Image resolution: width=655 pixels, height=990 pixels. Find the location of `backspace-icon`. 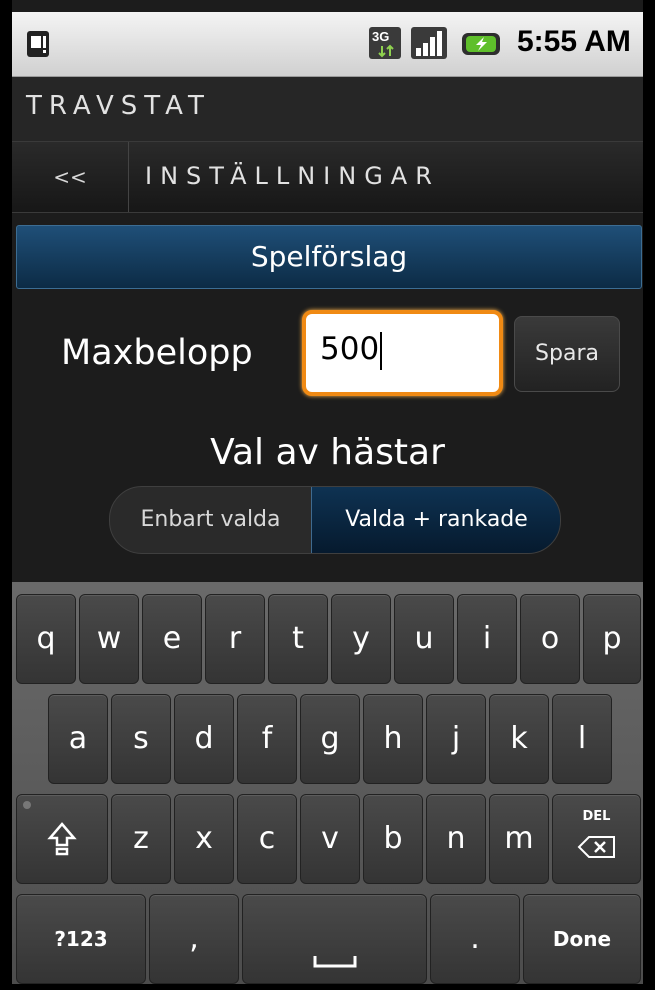

backspace-icon is located at coordinates (596, 847).